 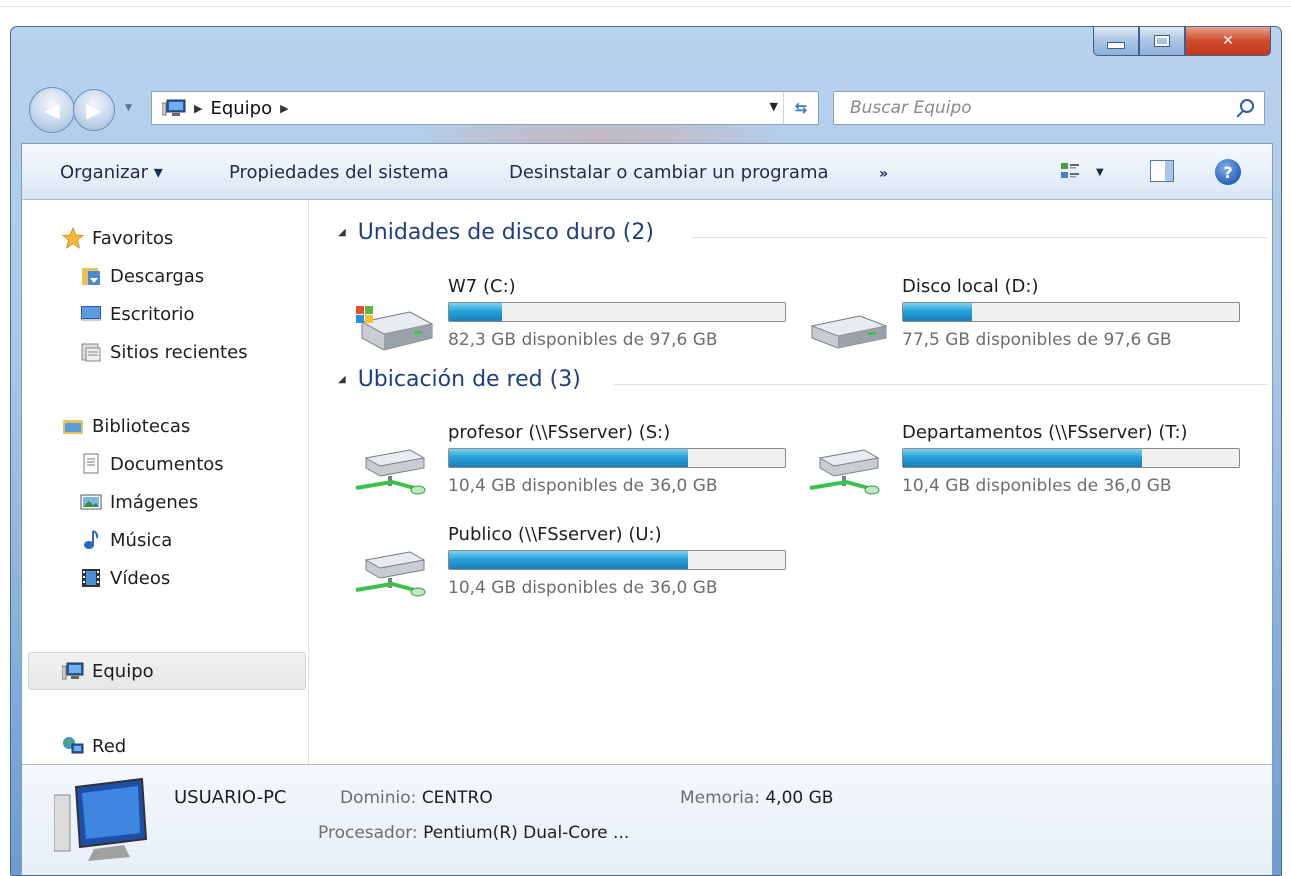 What do you see at coordinates (73, 238) in the screenshot?
I see `star-icon` at bounding box center [73, 238].